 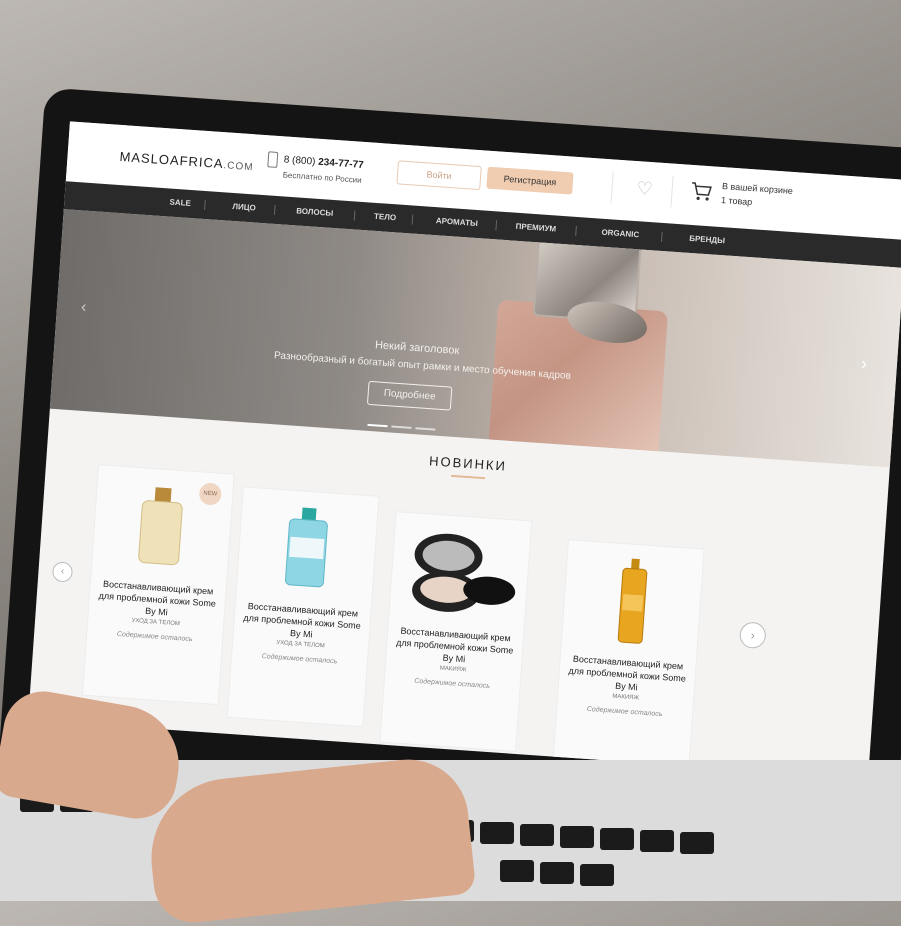 What do you see at coordinates (301, 161) in the screenshot?
I see `phone-prefix: 8 (800)` at bounding box center [301, 161].